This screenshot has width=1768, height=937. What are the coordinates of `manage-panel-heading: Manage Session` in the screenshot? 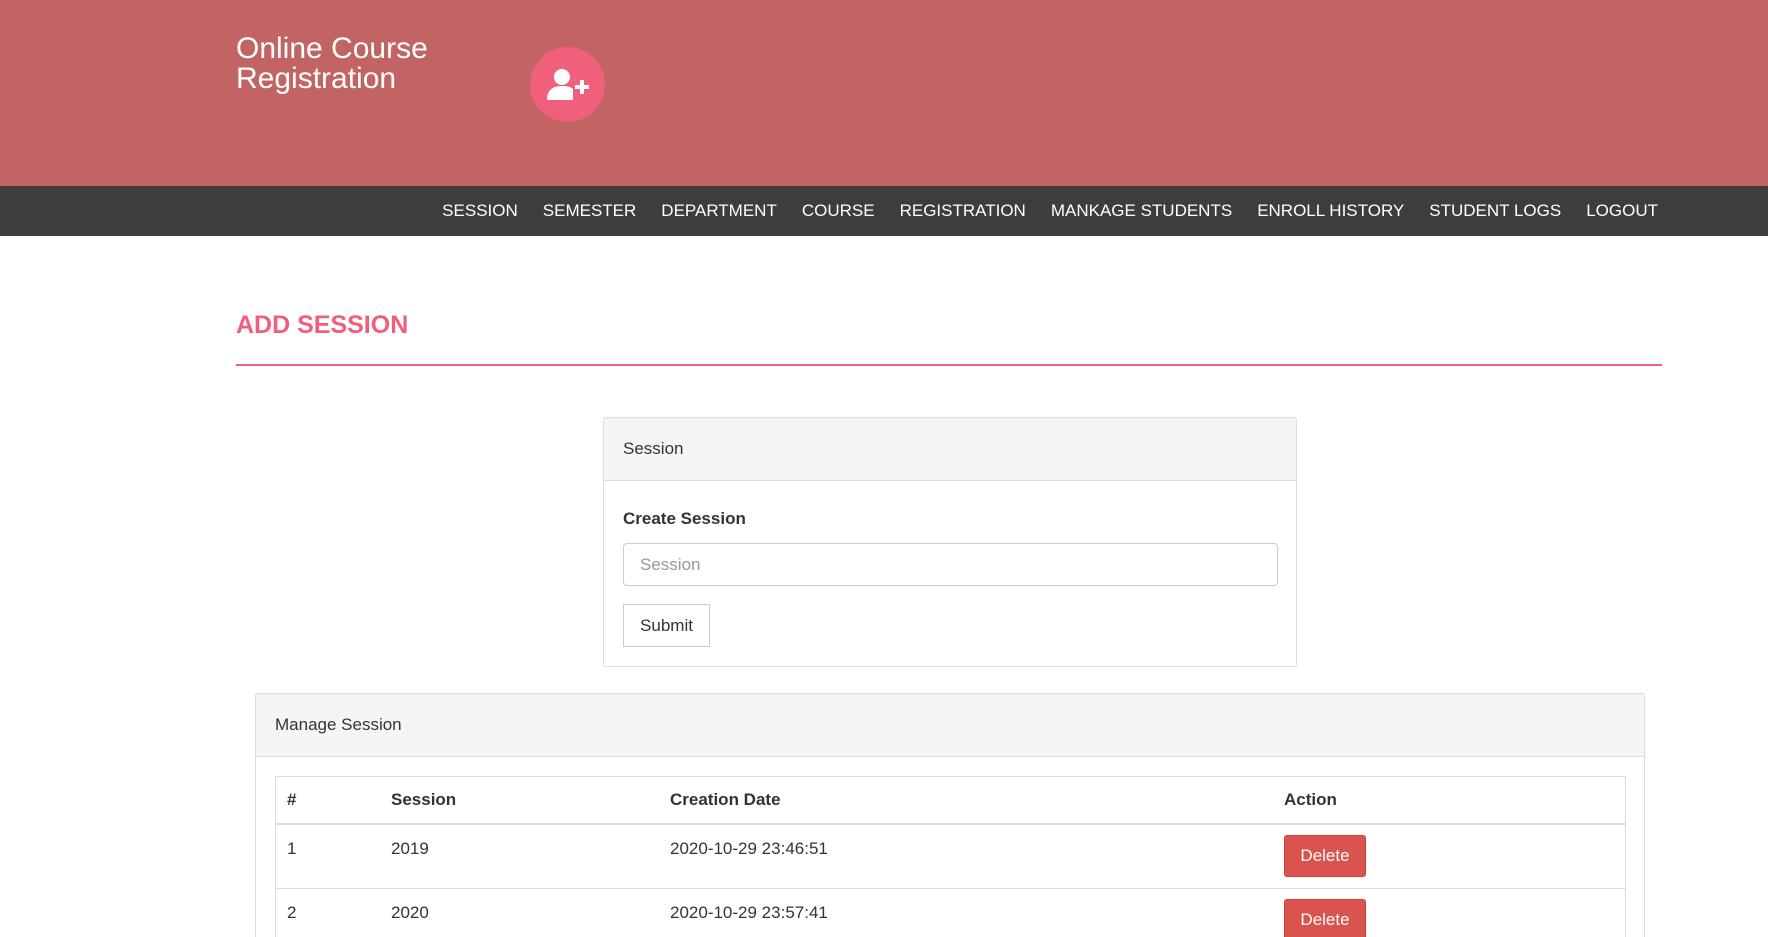 It's located at (950, 725).